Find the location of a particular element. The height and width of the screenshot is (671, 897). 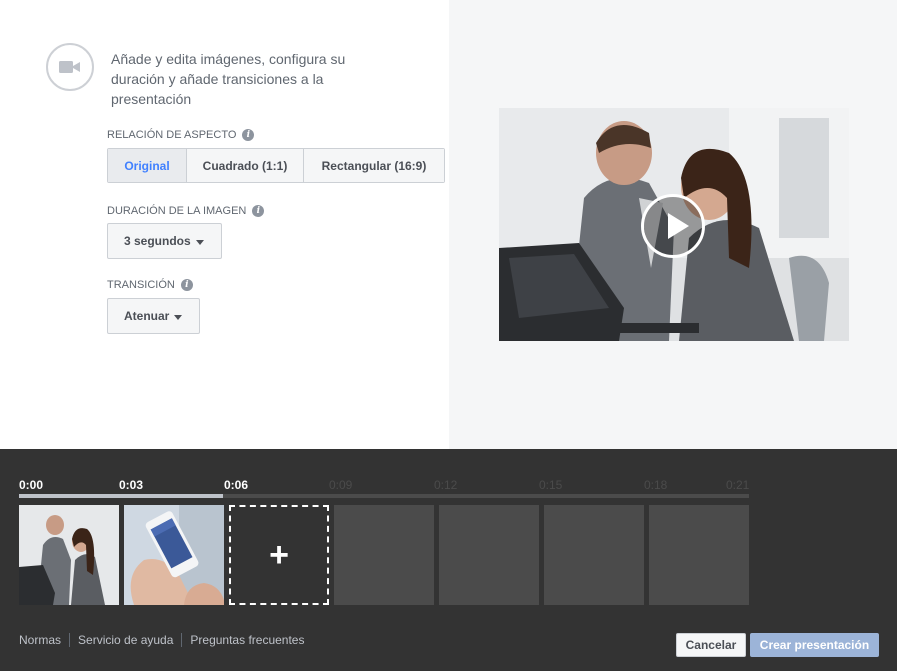

transition-dropdown: Atenuar is located at coordinates (153, 316).